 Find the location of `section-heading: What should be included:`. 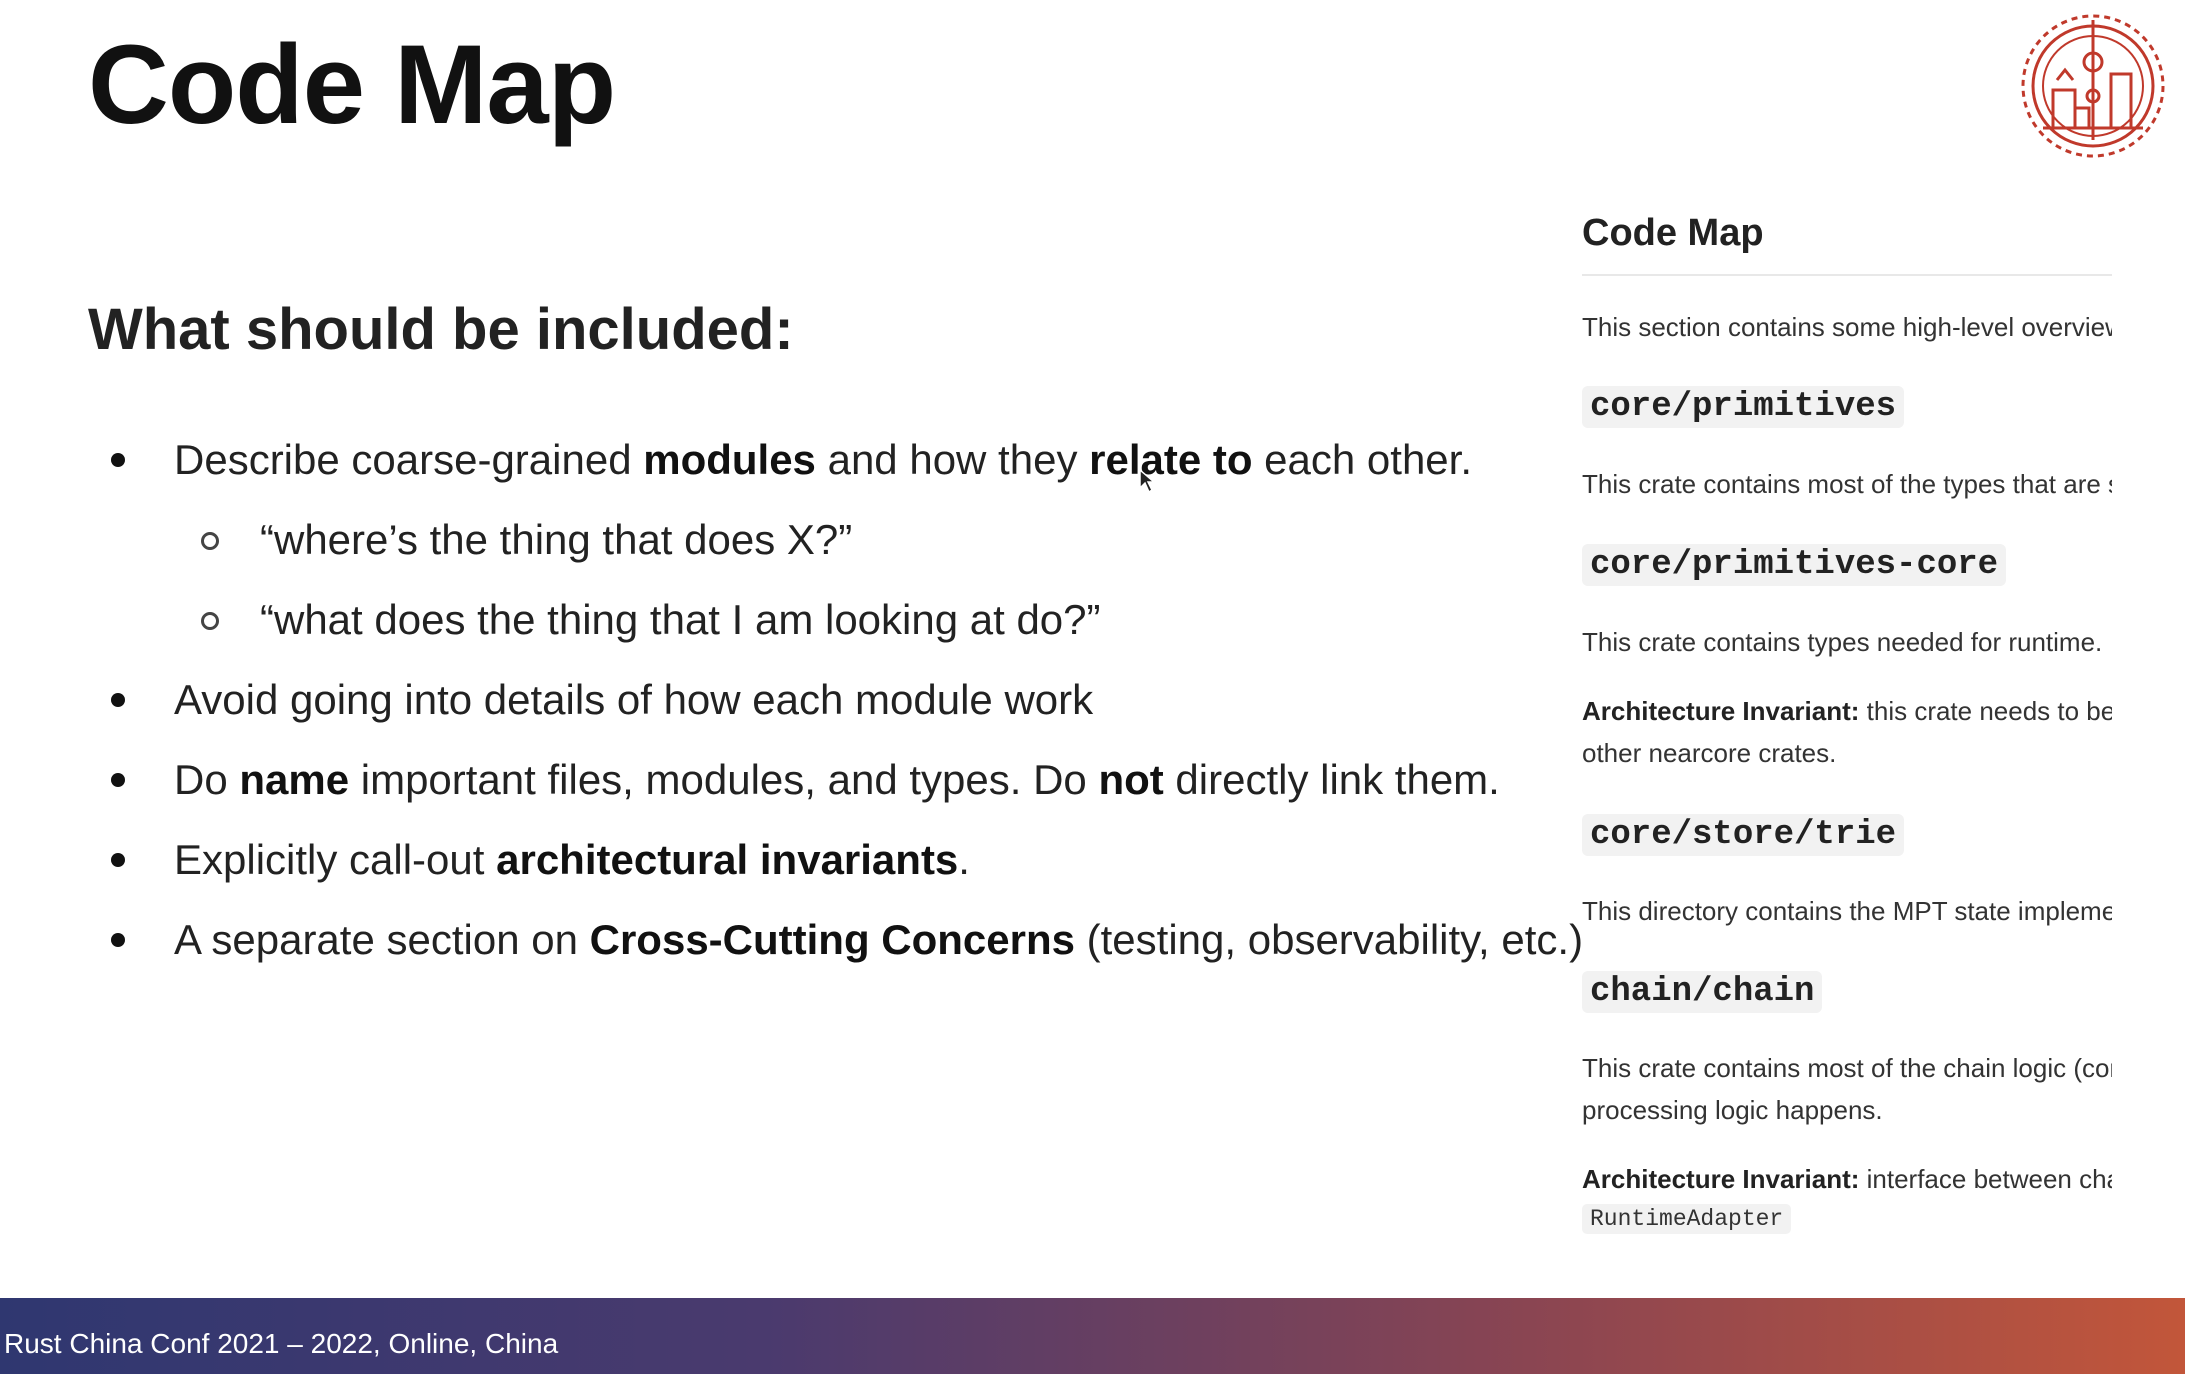

section-heading: What should be included: is located at coordinates (441, 329).